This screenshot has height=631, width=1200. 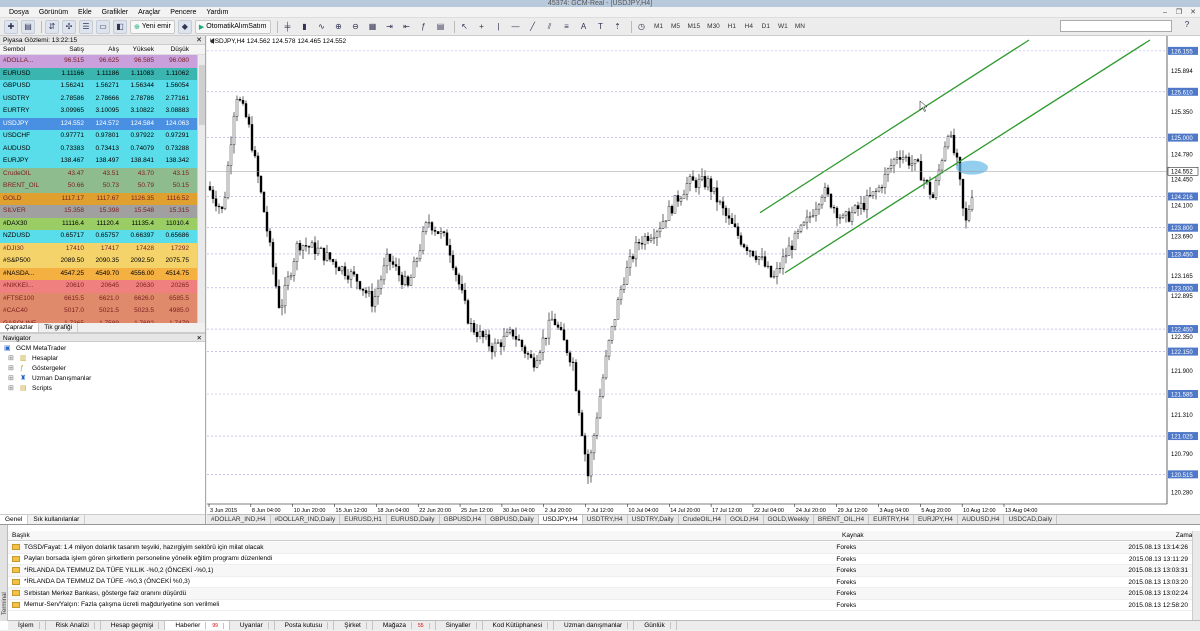 What do you see at coordinates (981, 519) in the screenshot?
I see `chart-tab: AUDUSD,H4` at bounding box center [981, 519].